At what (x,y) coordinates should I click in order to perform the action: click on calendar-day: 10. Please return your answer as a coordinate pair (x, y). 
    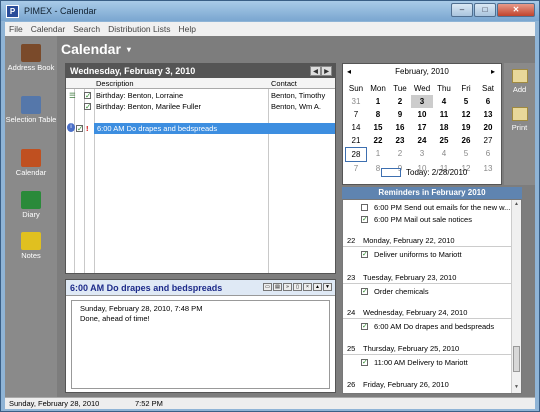
    Looking at the image, I should click on (422, 114).